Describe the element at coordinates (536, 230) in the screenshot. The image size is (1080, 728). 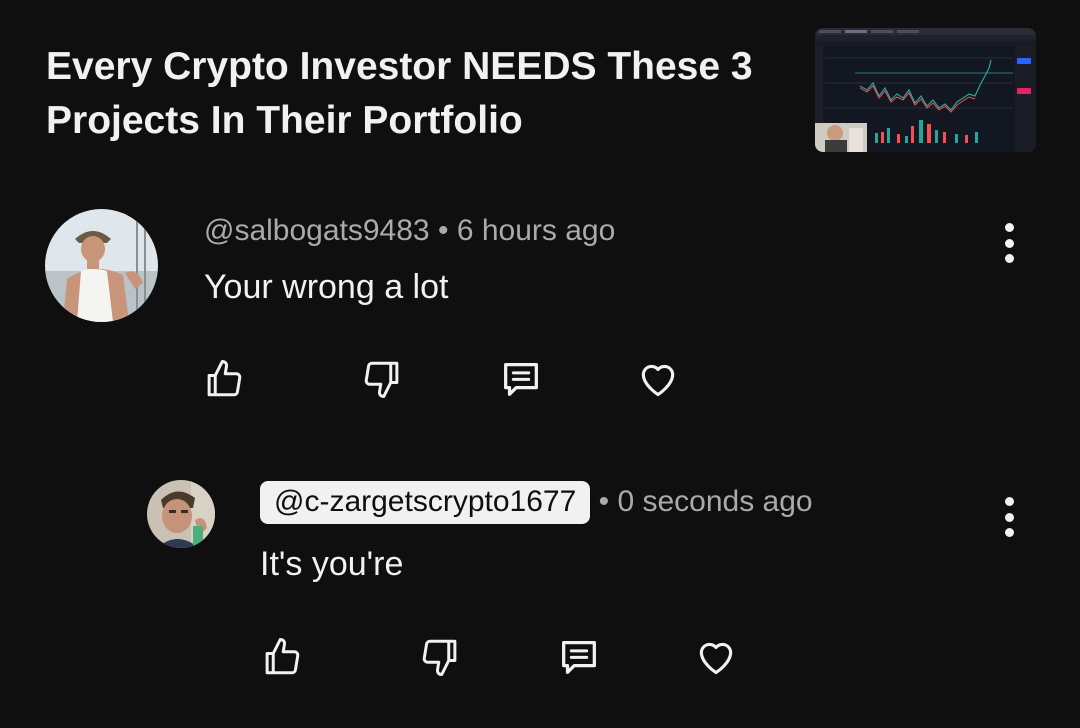
I see `comment-timestamp: 6 hours ago` at that location.